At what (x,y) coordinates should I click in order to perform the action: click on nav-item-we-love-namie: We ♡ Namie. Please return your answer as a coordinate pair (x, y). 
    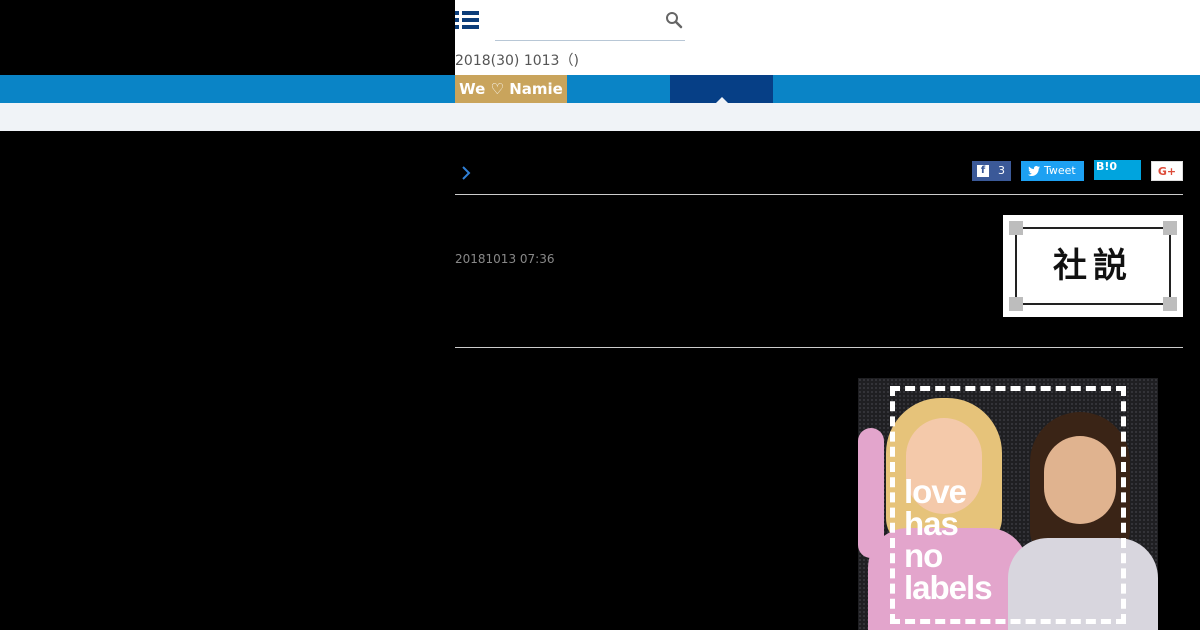
    Looking at the image, I should click on (511, 89).